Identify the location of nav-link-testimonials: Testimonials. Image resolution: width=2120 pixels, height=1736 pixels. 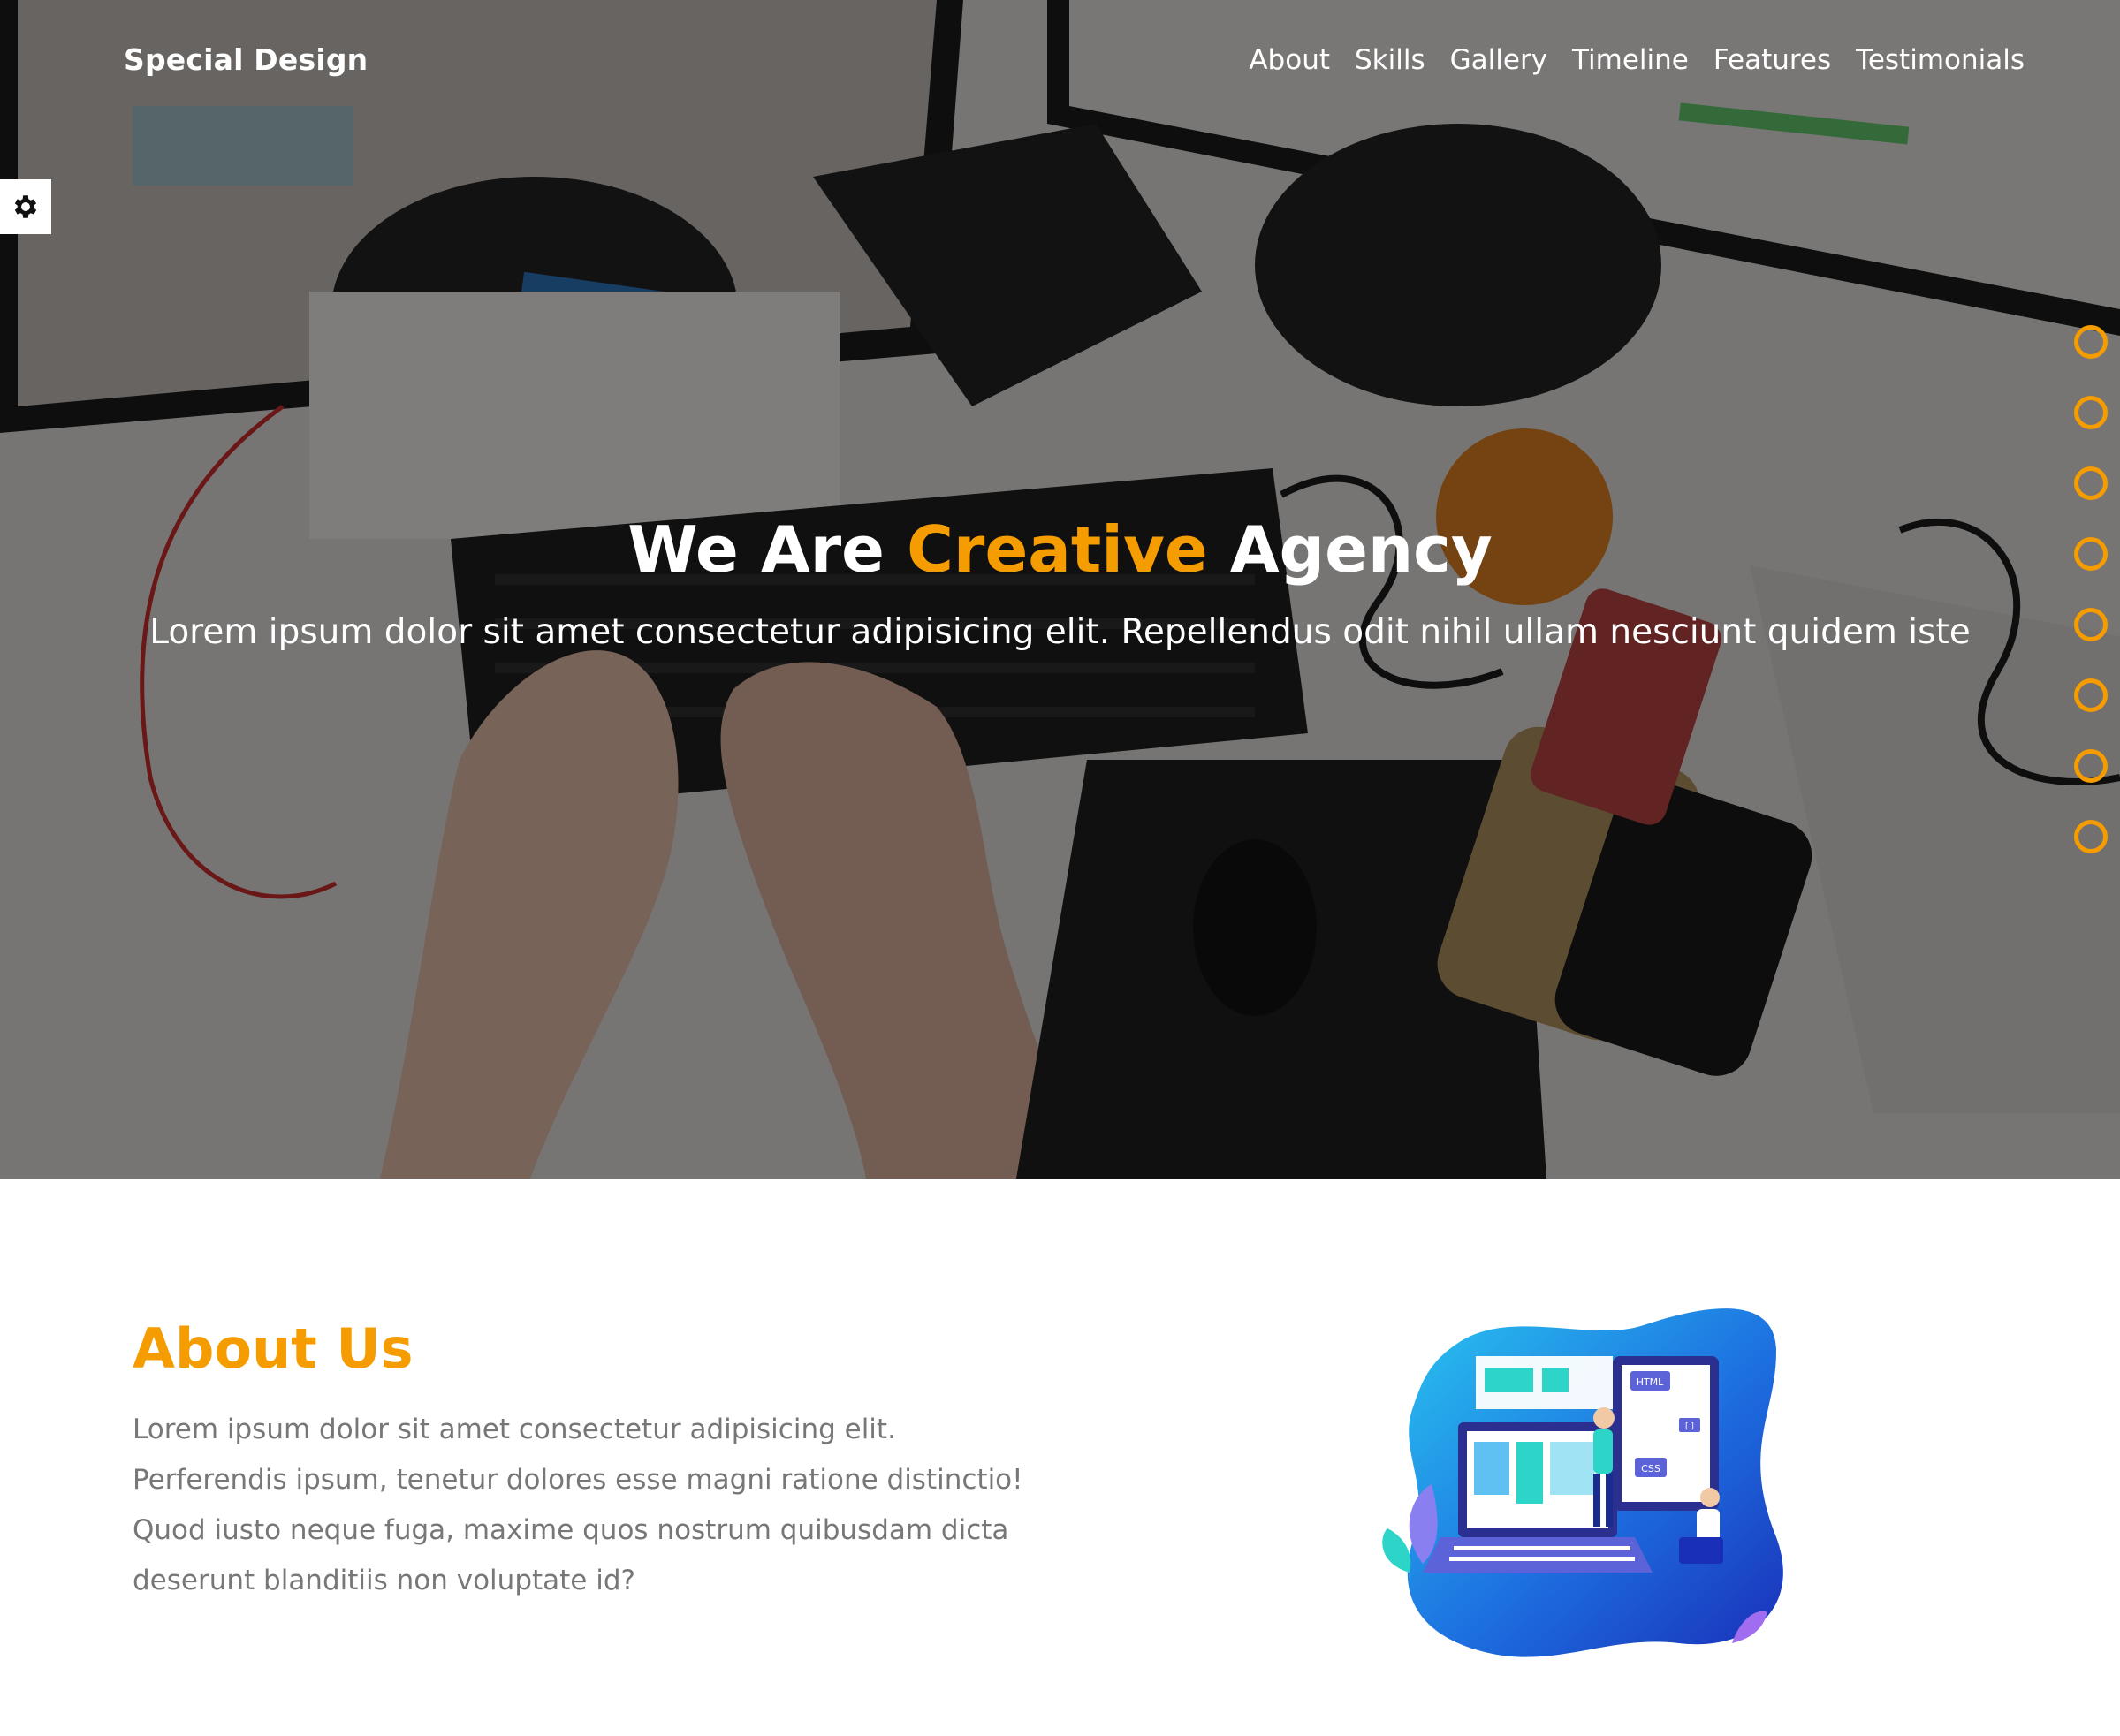
(1940, 60).